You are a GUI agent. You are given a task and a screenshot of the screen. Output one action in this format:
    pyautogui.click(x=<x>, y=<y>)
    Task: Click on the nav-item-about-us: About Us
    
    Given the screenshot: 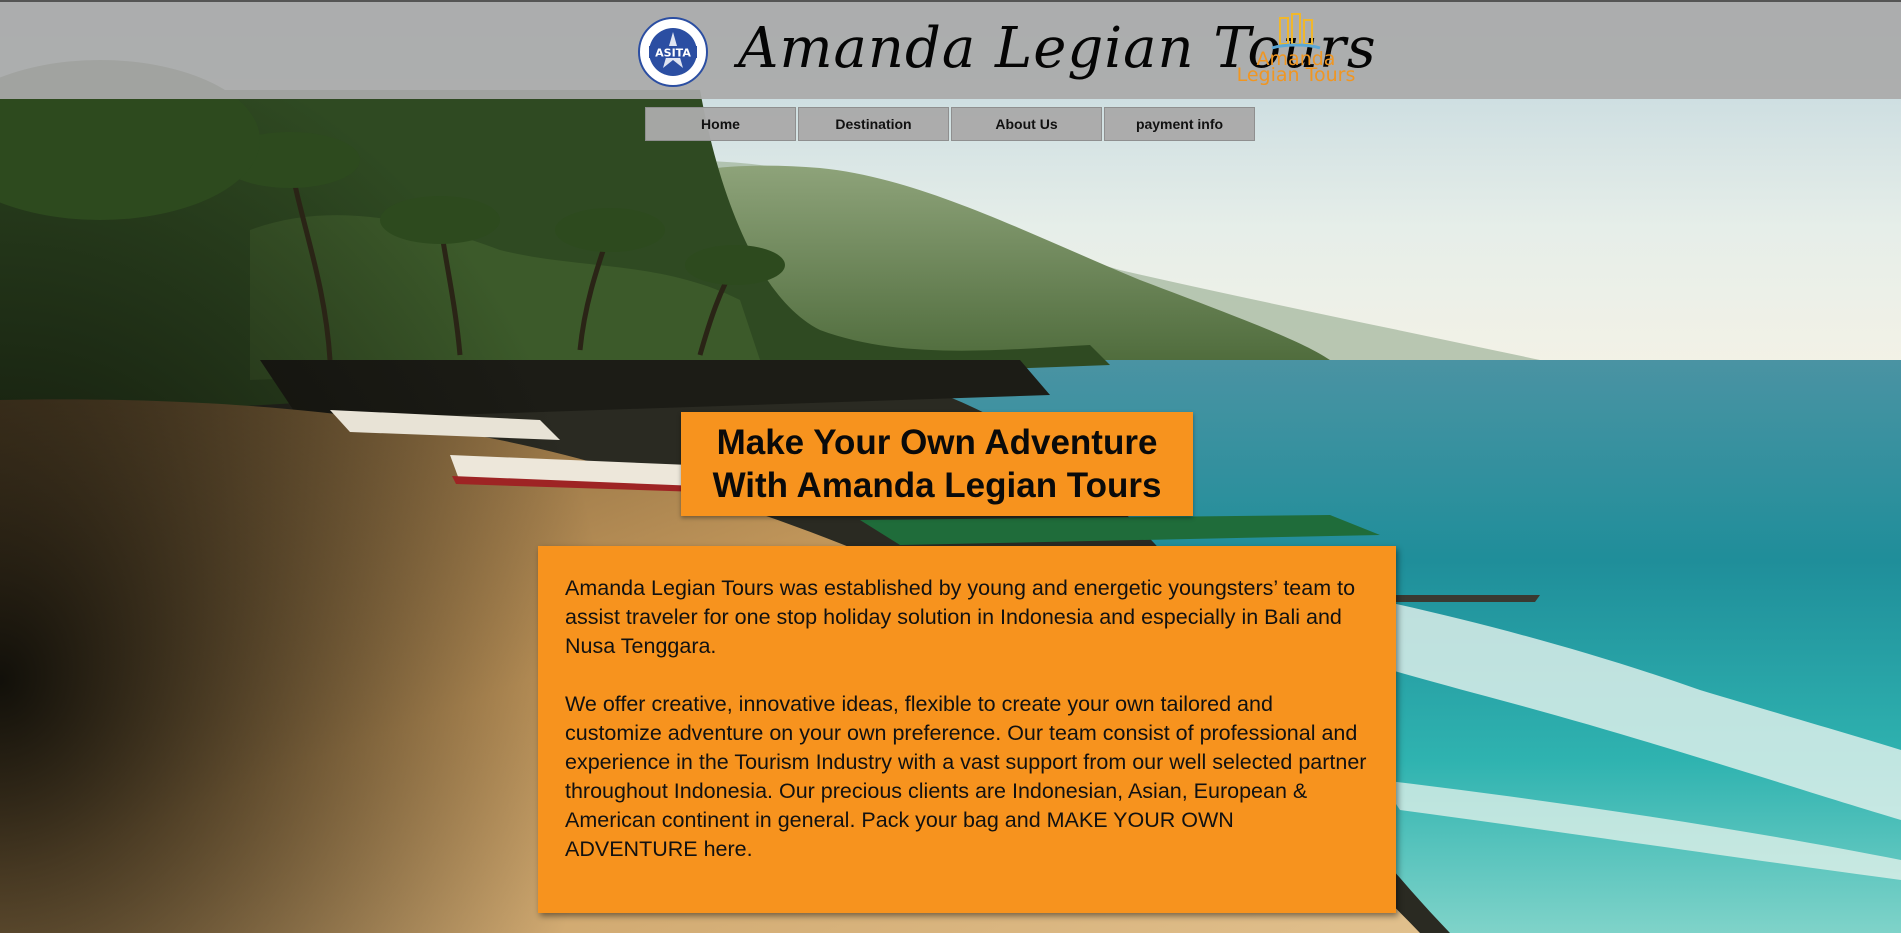 What is the action you would take?
    pyautogui.click(x=1026, y=124)
    